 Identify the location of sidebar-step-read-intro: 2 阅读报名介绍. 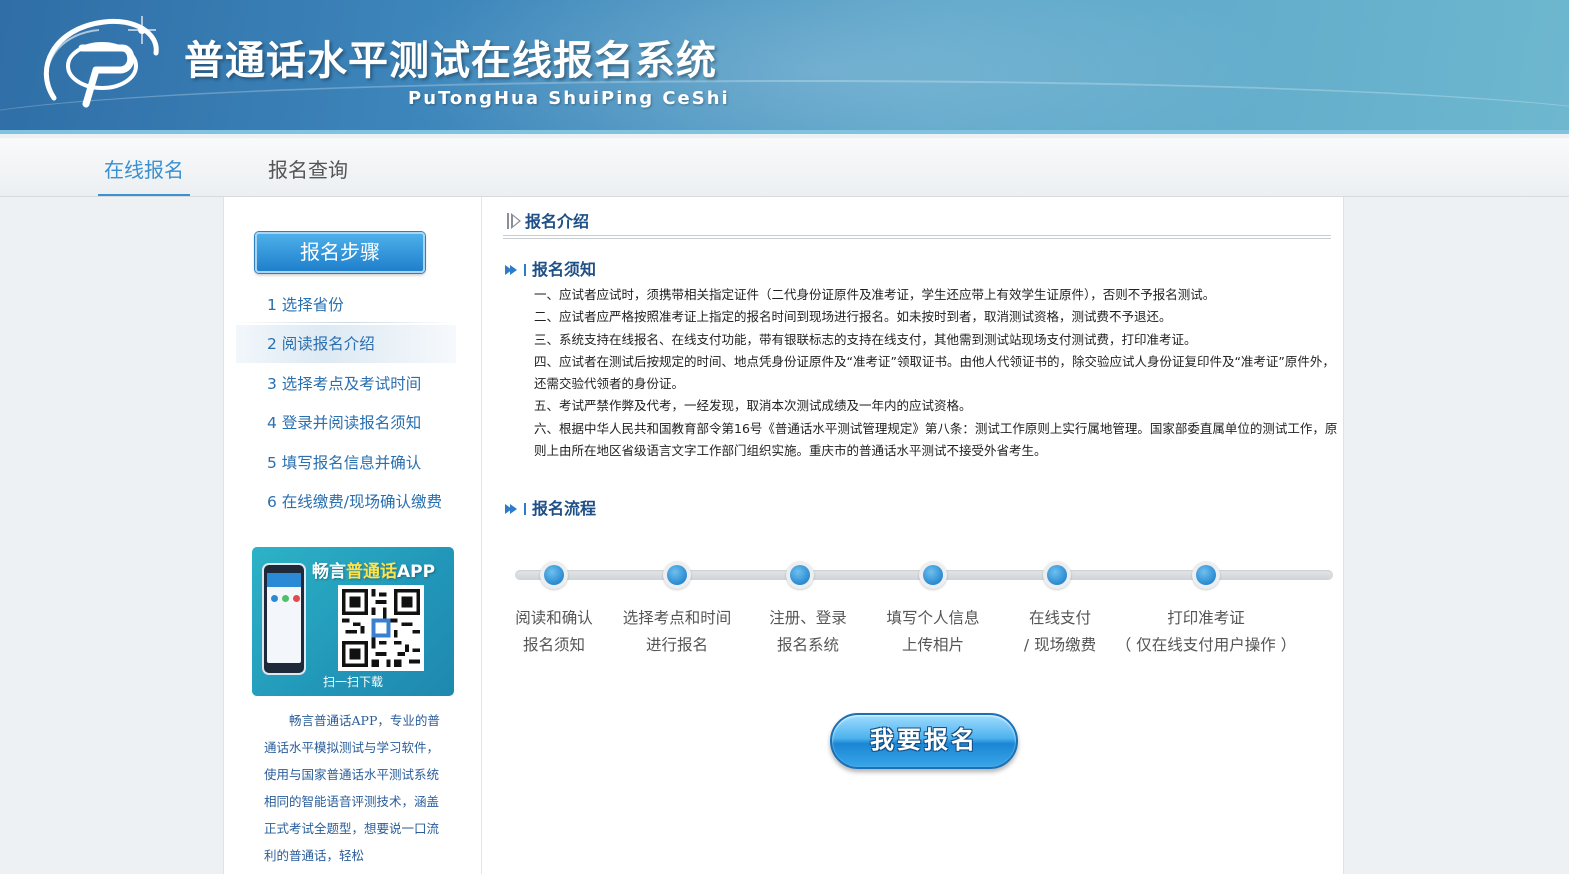
(346, 344).